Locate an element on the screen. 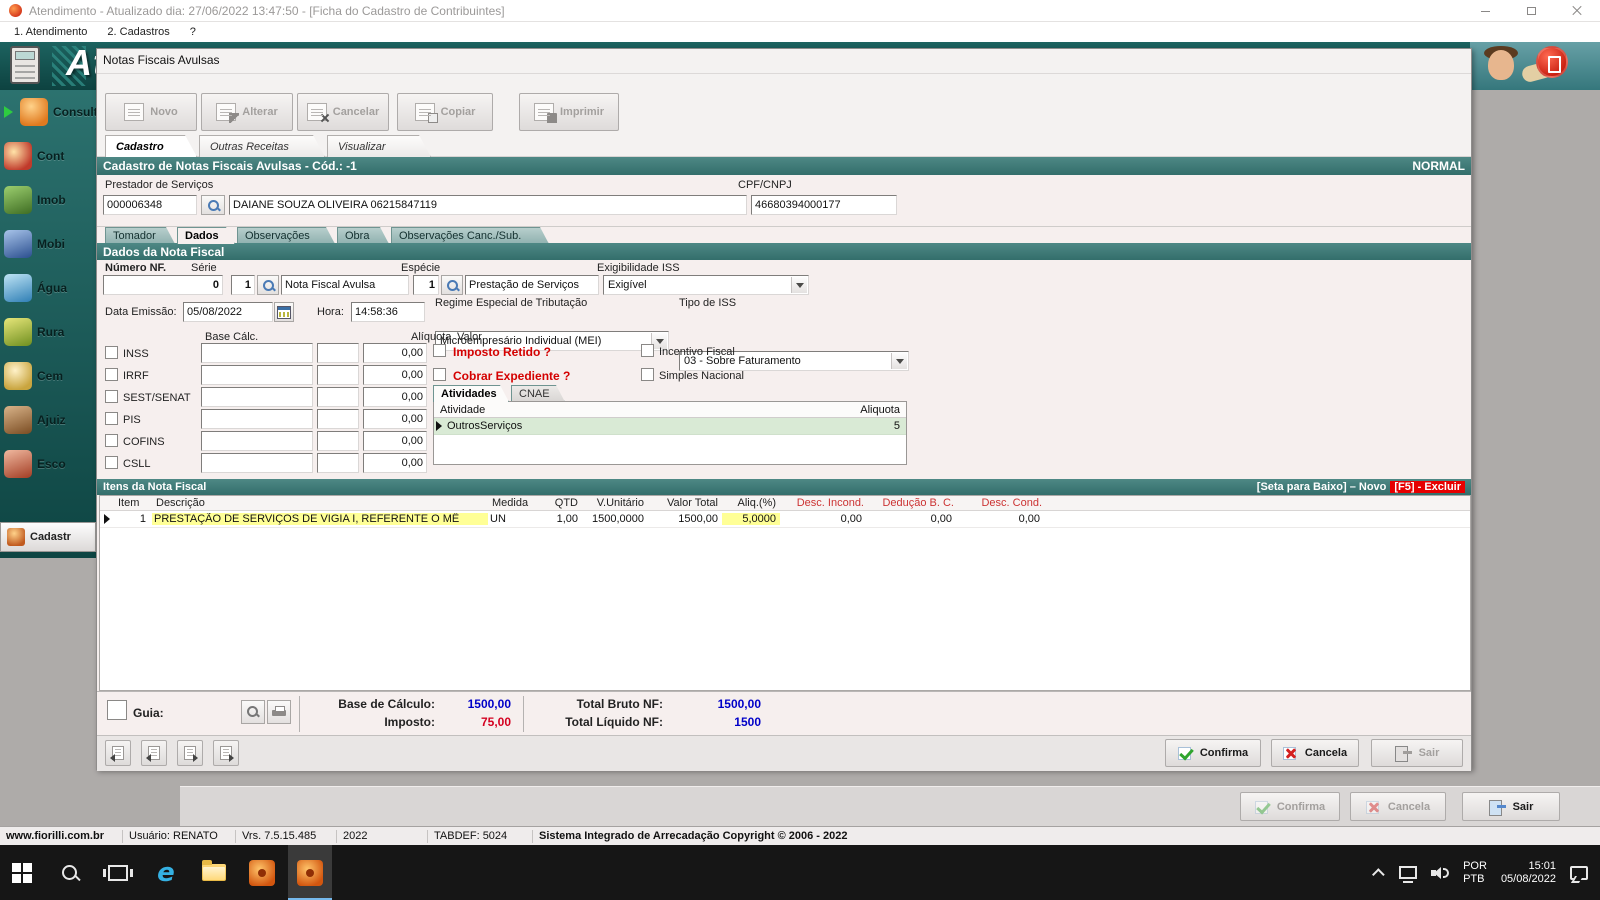  speaker-icon is located at coordinates (1440, 873).